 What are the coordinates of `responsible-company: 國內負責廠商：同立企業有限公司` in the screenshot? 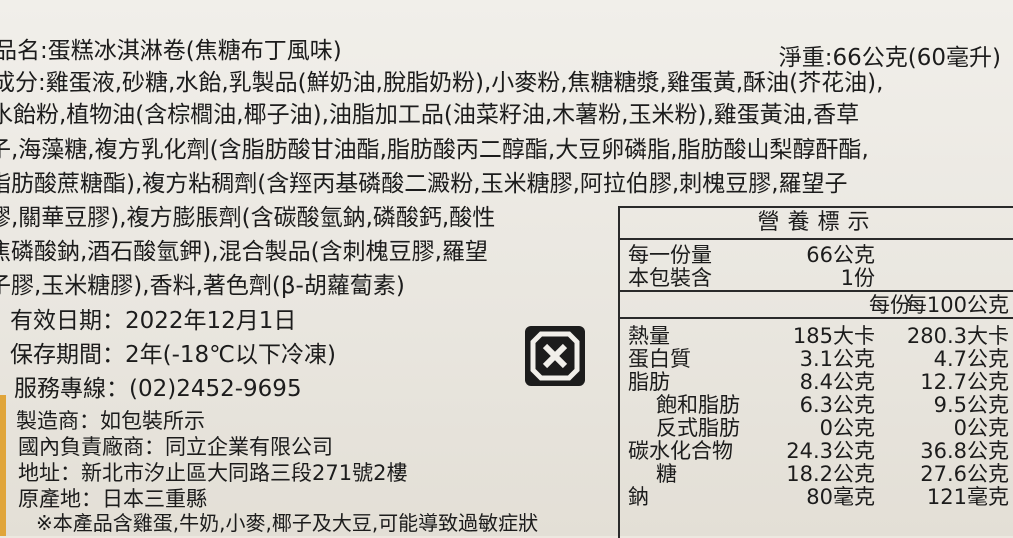 It's located at (175, 447).